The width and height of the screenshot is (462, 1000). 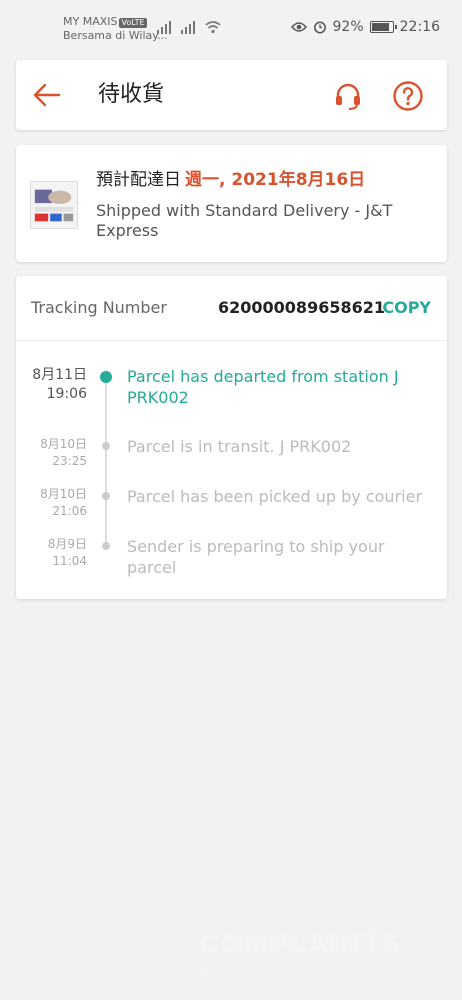 I want to click on tracking-number-row: Tracking Number 620000089658621 COPY, so click(x=231, y=308).